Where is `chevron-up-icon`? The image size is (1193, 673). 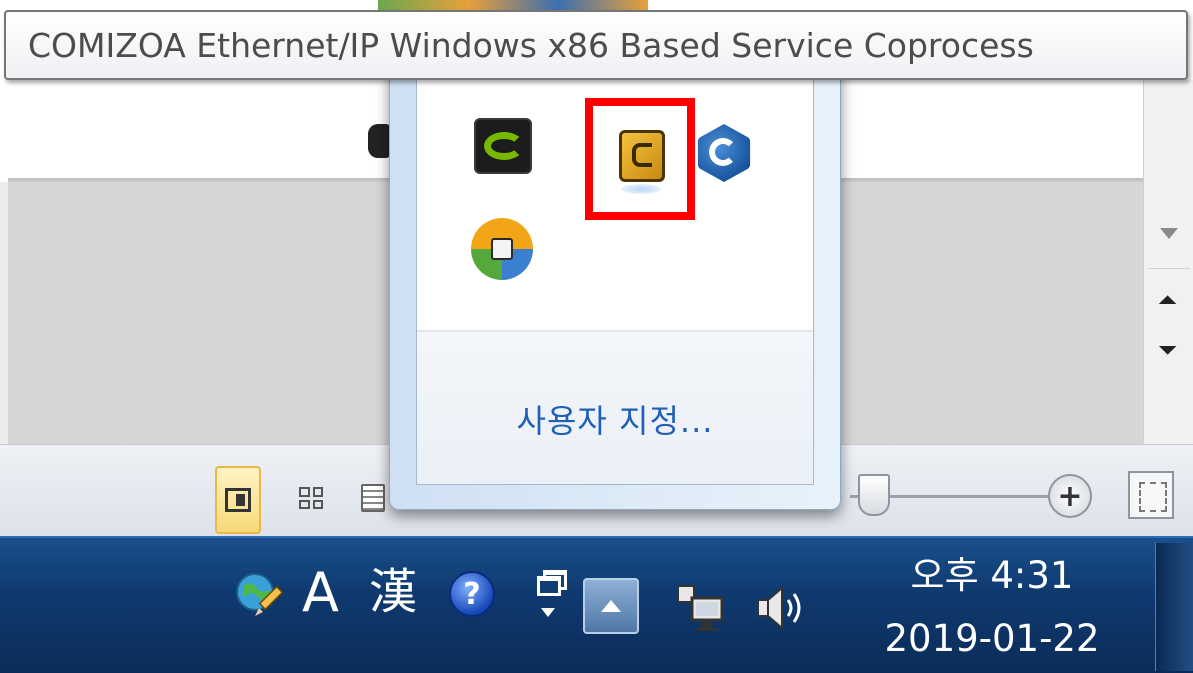 chevron-up-icon is located at coordinates (611, 606).